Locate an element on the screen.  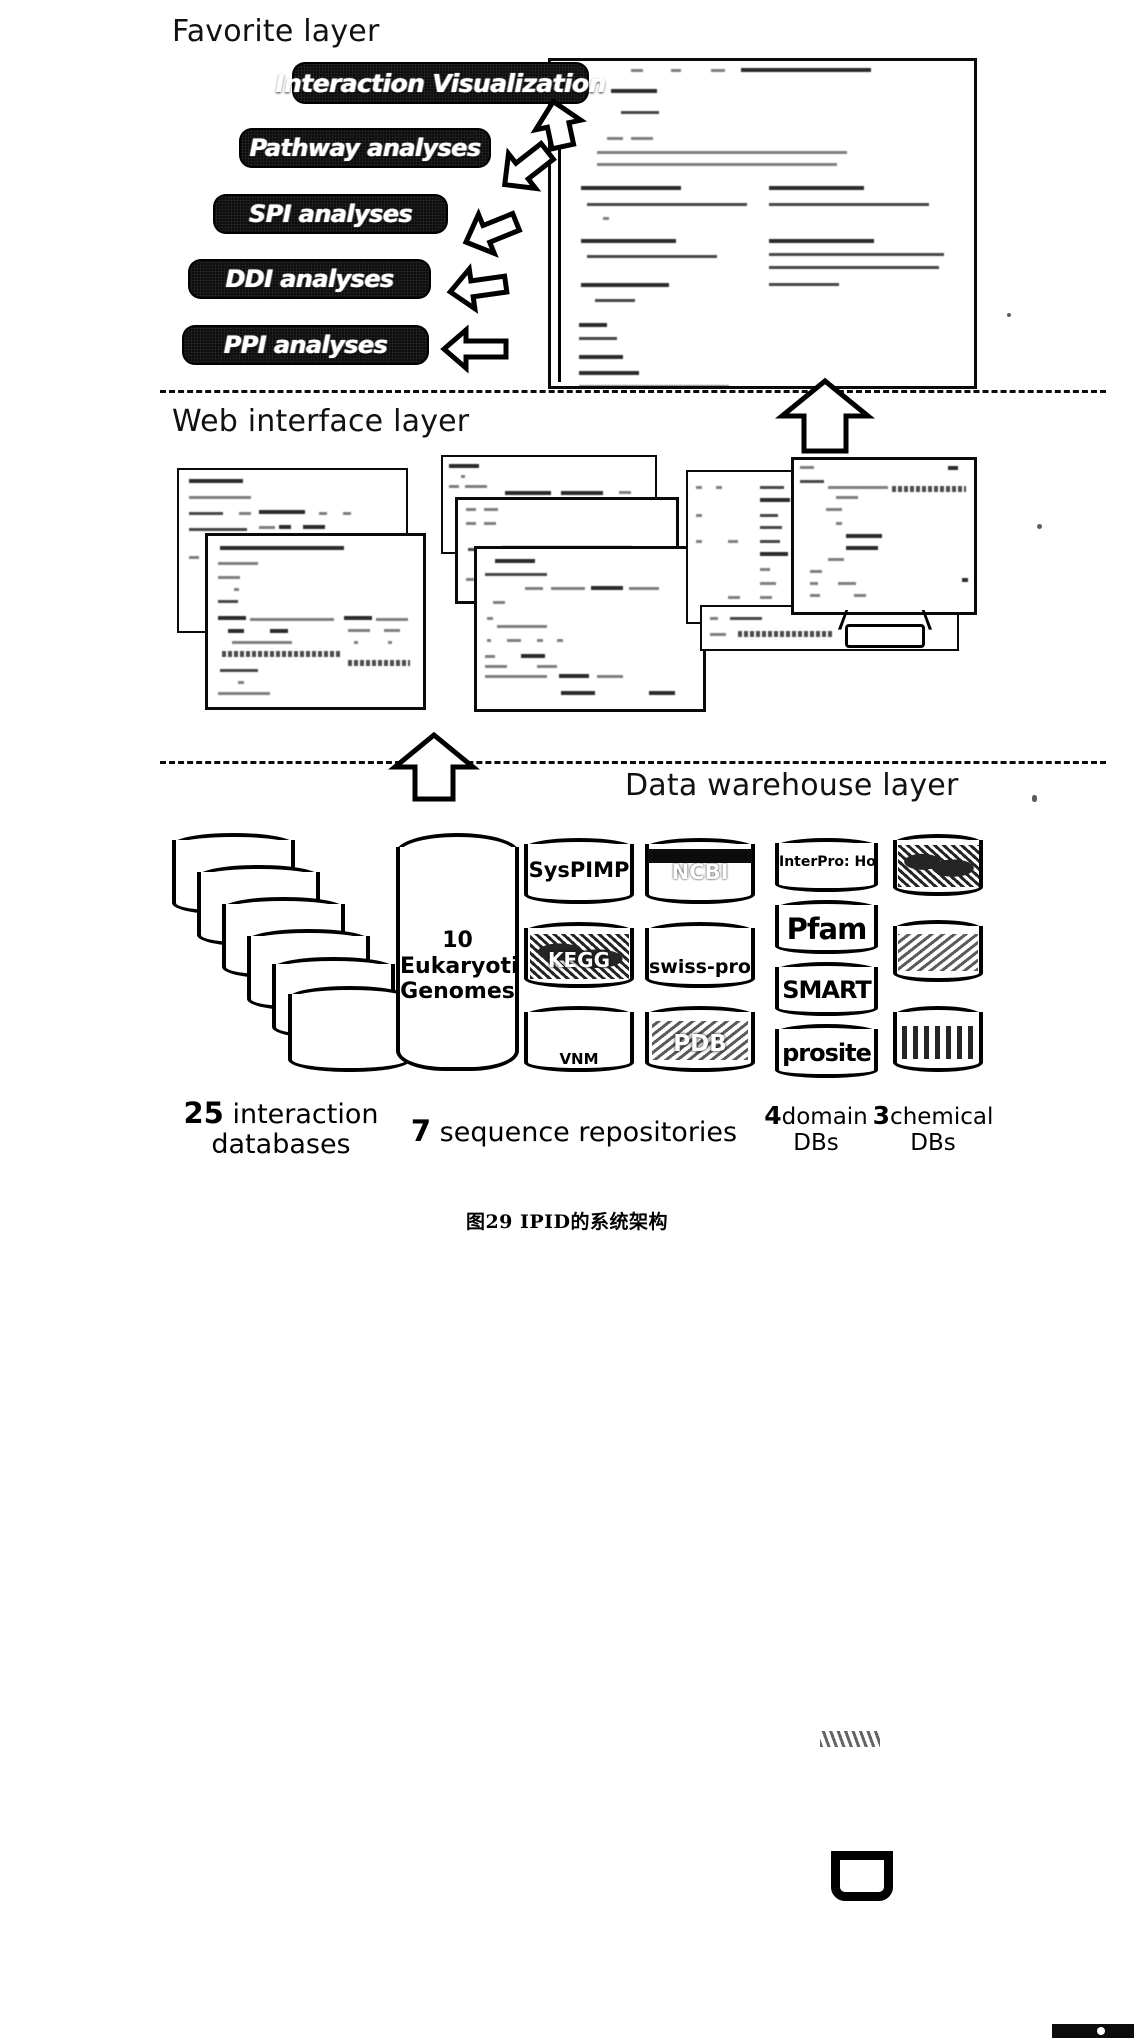
caption-sequence-repositories: 7 sequence repositories is located at coordinates (574, 1131).